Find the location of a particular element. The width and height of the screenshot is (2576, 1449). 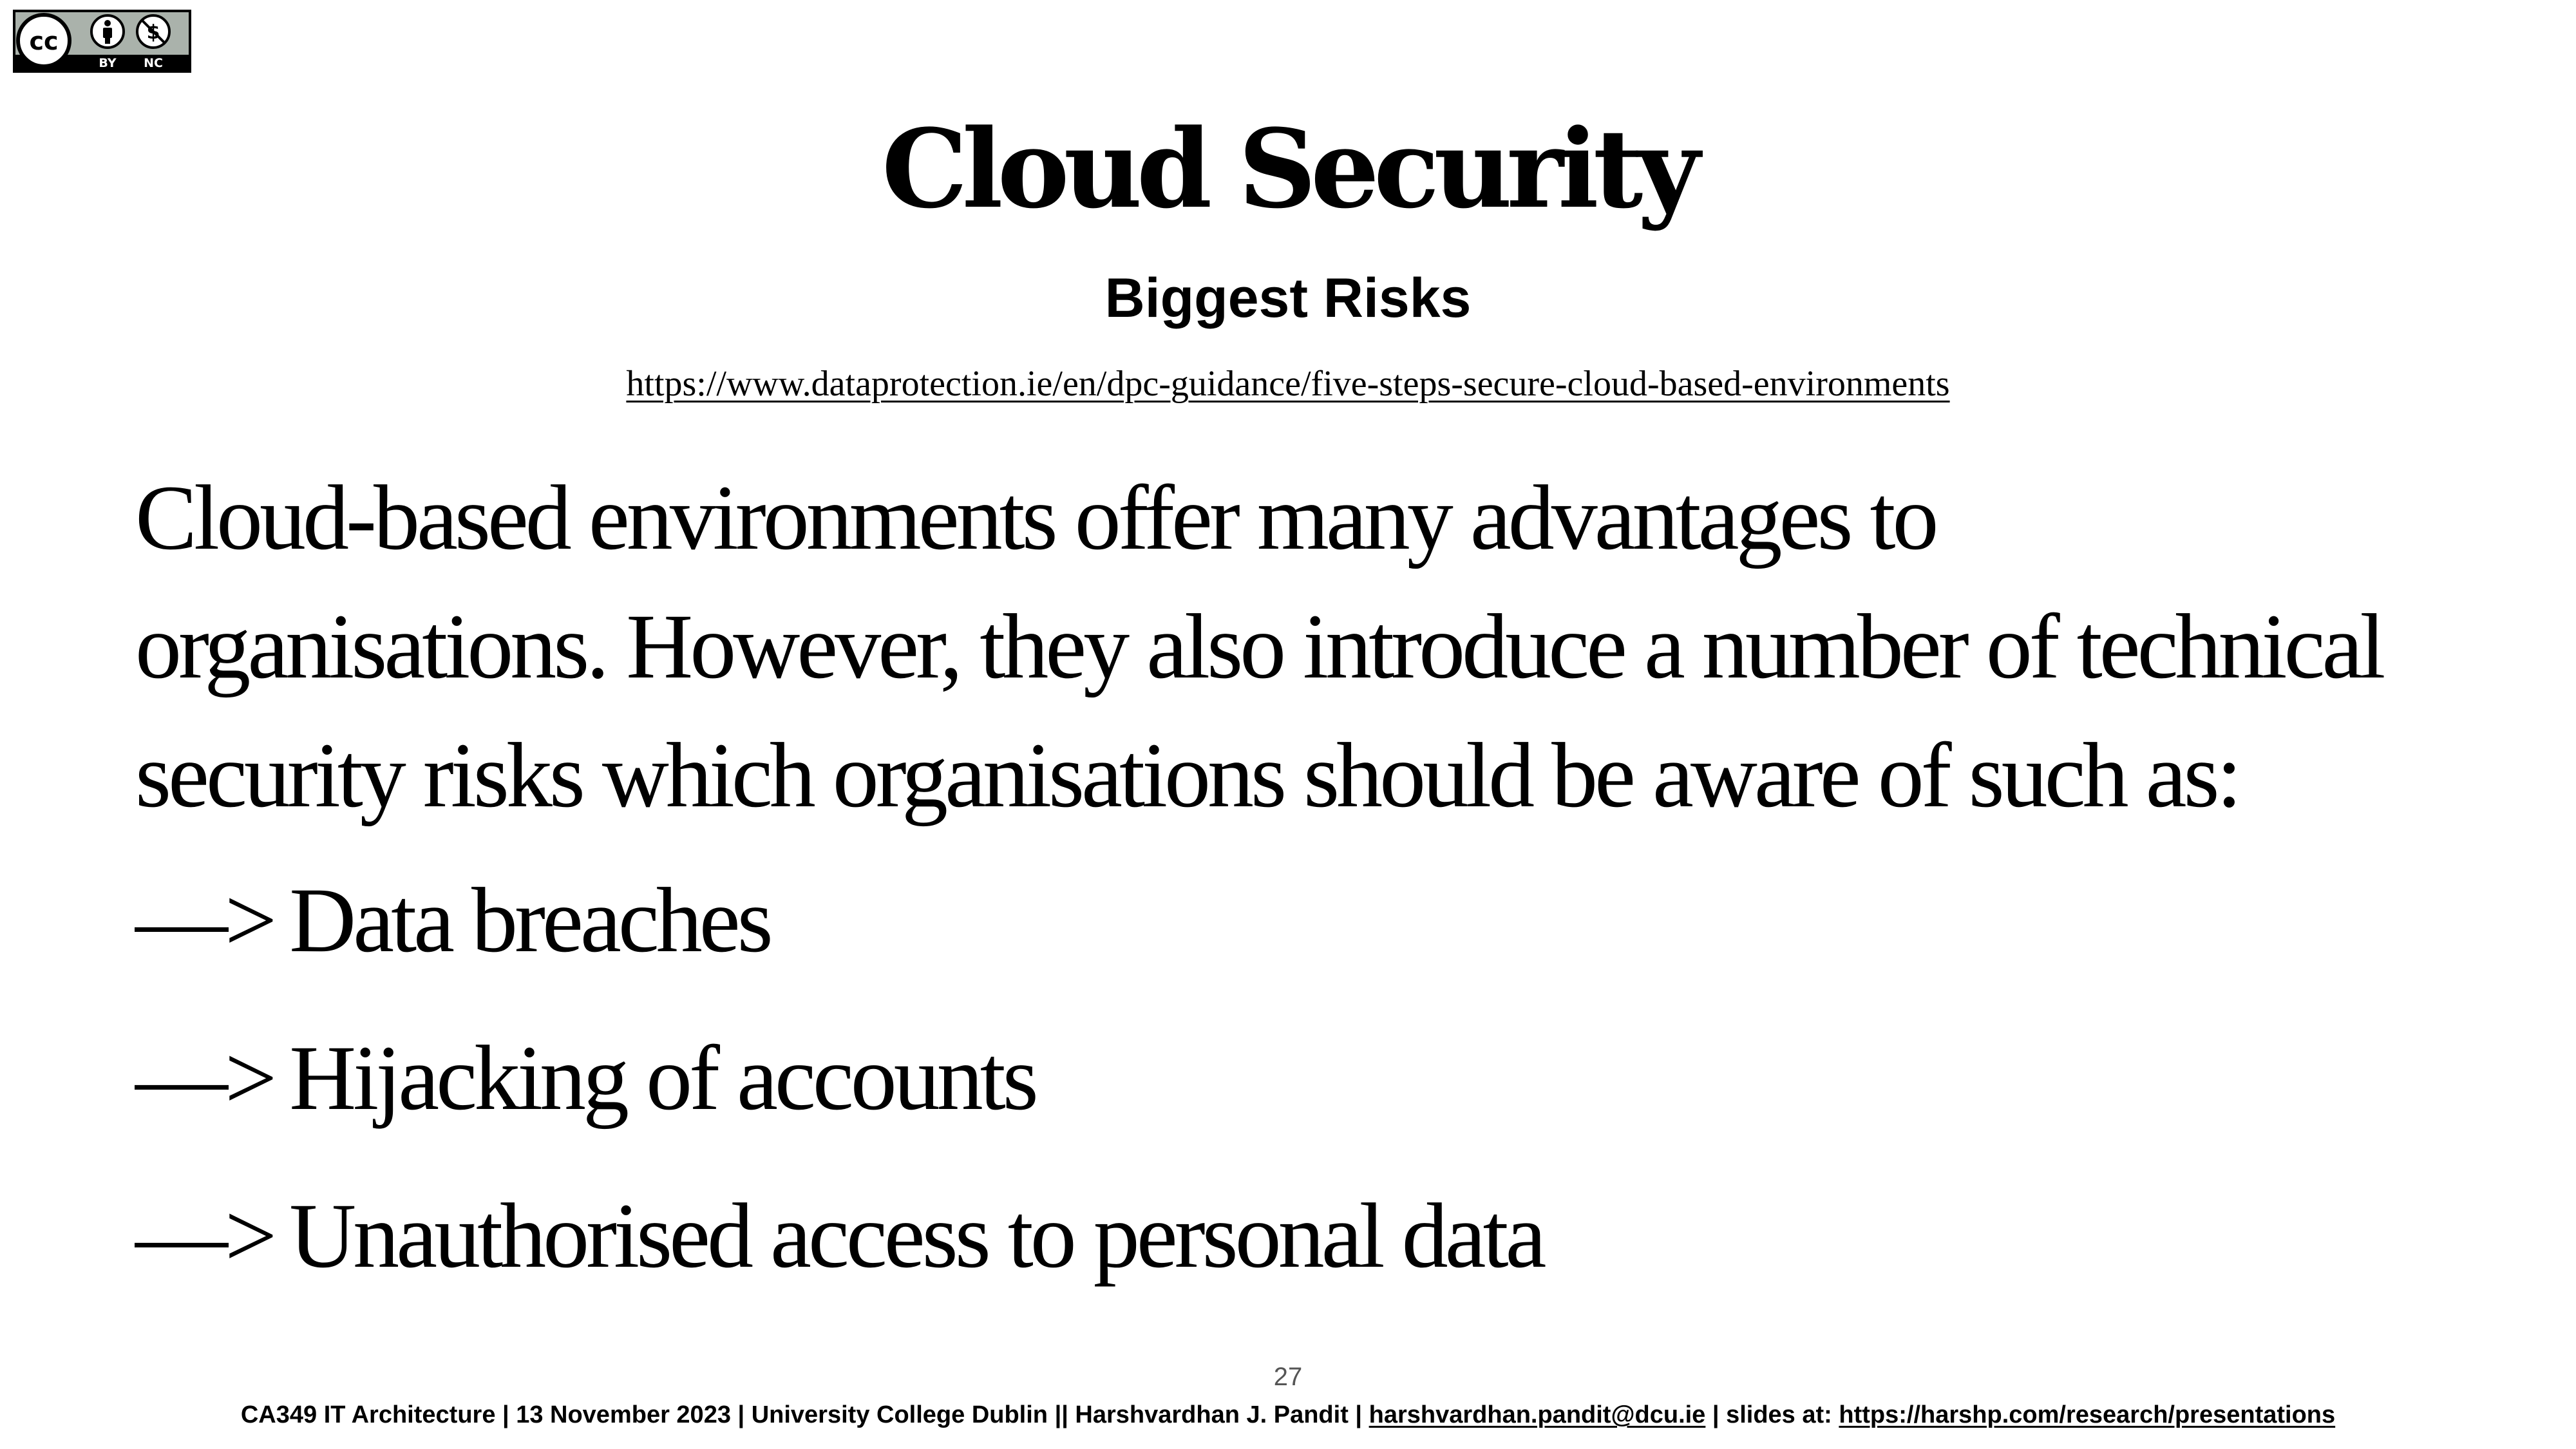

risk-item: —> Data breaches is located at coordinates (839, 945).